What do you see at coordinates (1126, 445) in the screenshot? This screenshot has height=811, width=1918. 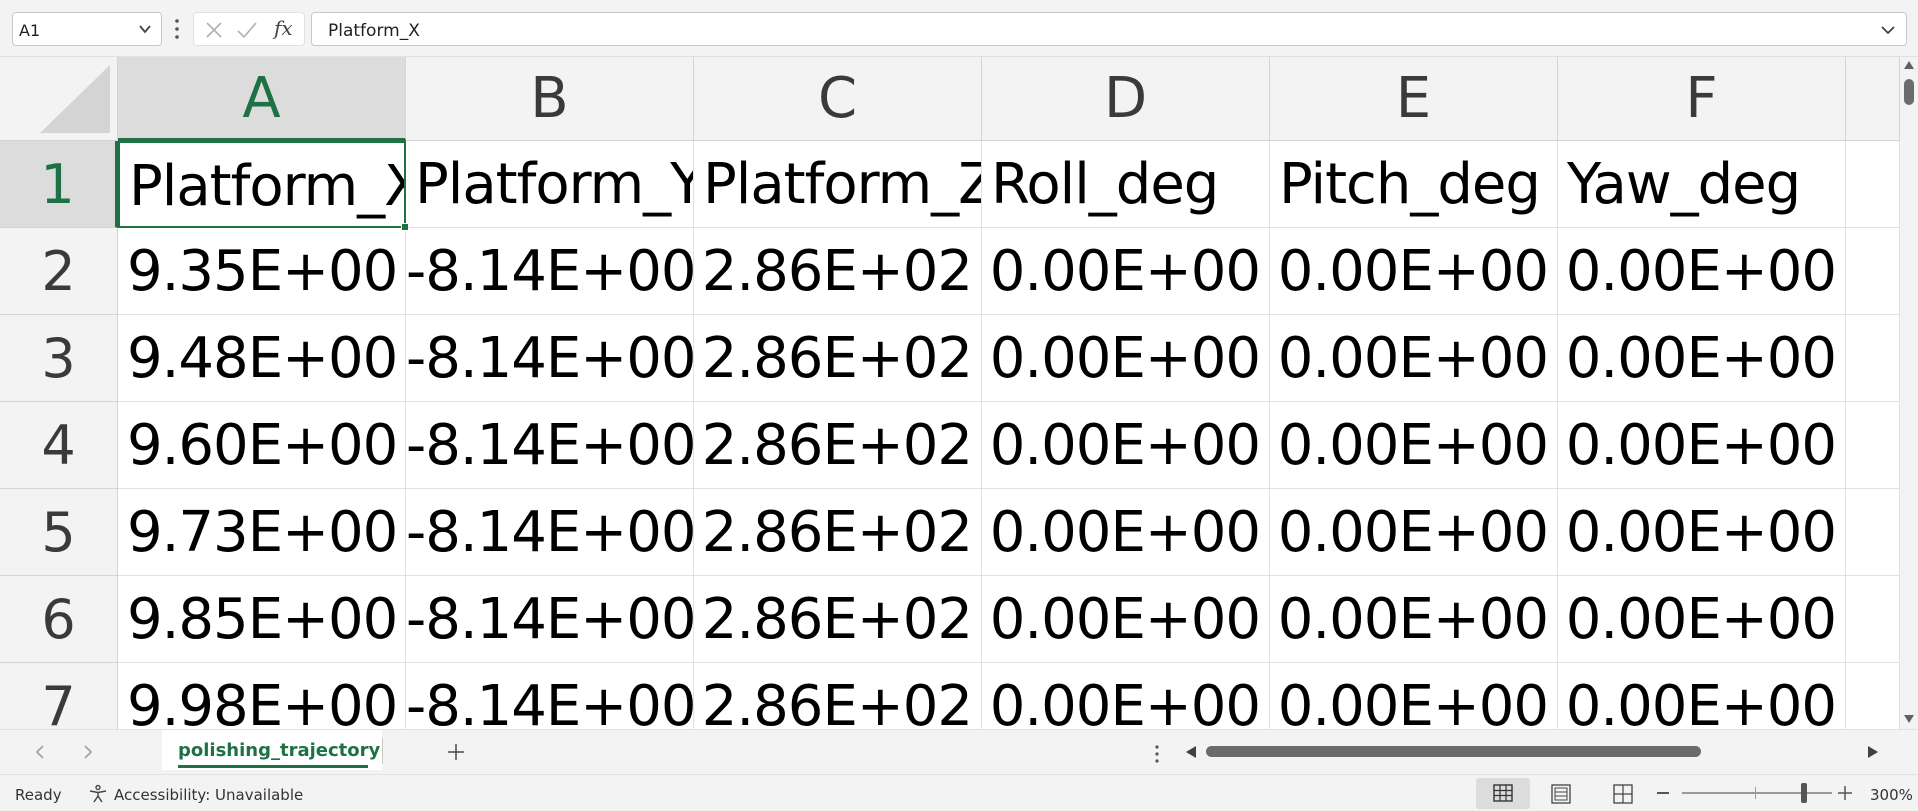 I see `cell-d4: 0.00E+00` at bounding box center [1126, 445].